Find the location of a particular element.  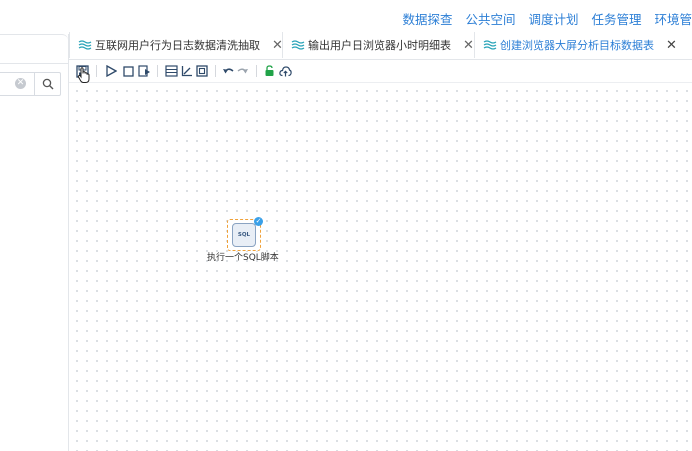

search-box: ✕ is located at coordinates (30, 84).